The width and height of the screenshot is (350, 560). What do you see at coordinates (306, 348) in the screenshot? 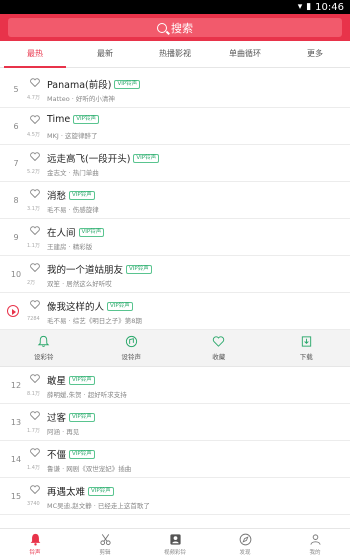
I see `download-button: 下载` at bounding box center [306, 348].